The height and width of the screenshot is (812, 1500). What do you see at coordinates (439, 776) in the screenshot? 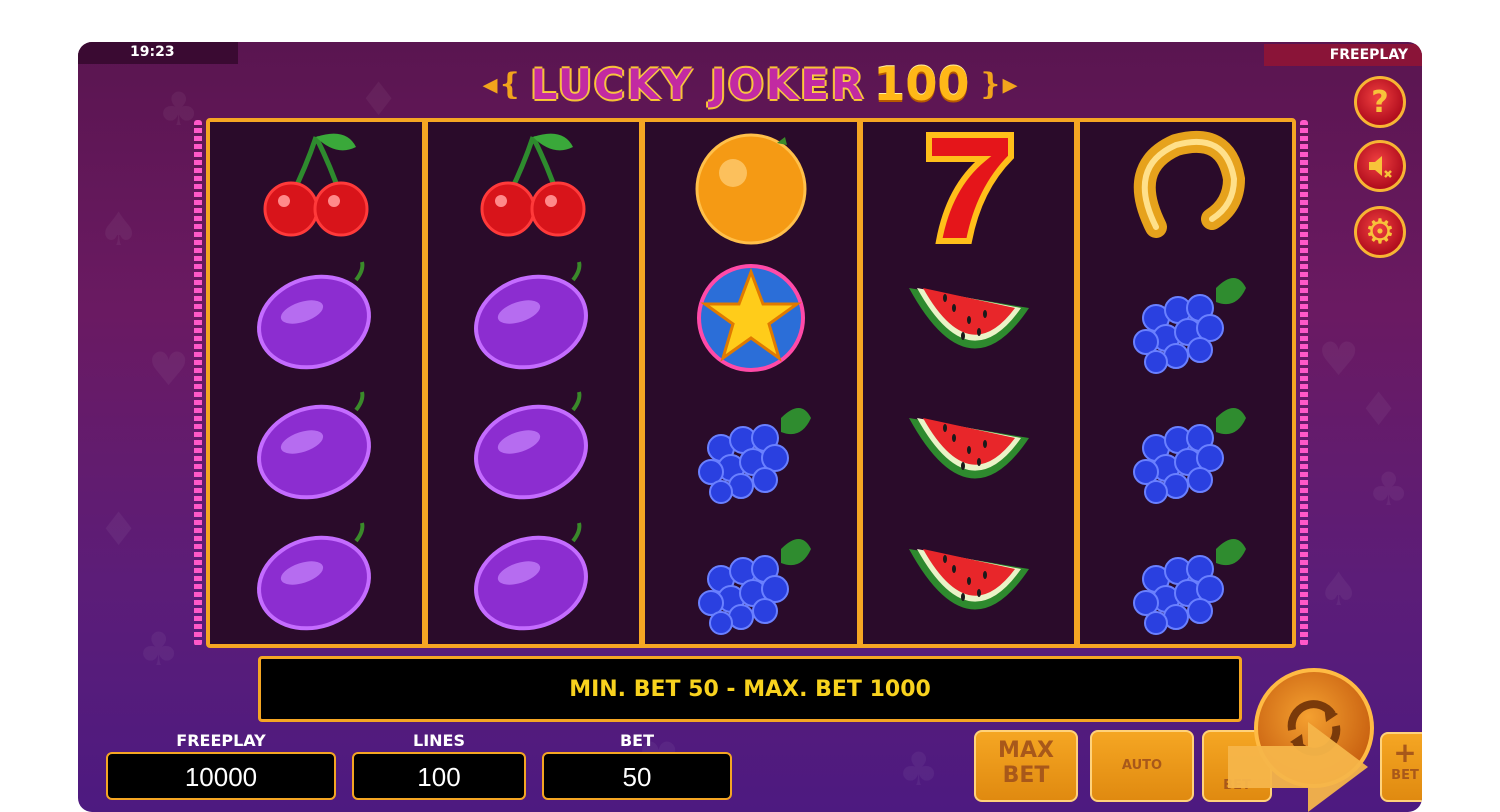
I see `lines-value: 100` at bounding box center [439, 776].